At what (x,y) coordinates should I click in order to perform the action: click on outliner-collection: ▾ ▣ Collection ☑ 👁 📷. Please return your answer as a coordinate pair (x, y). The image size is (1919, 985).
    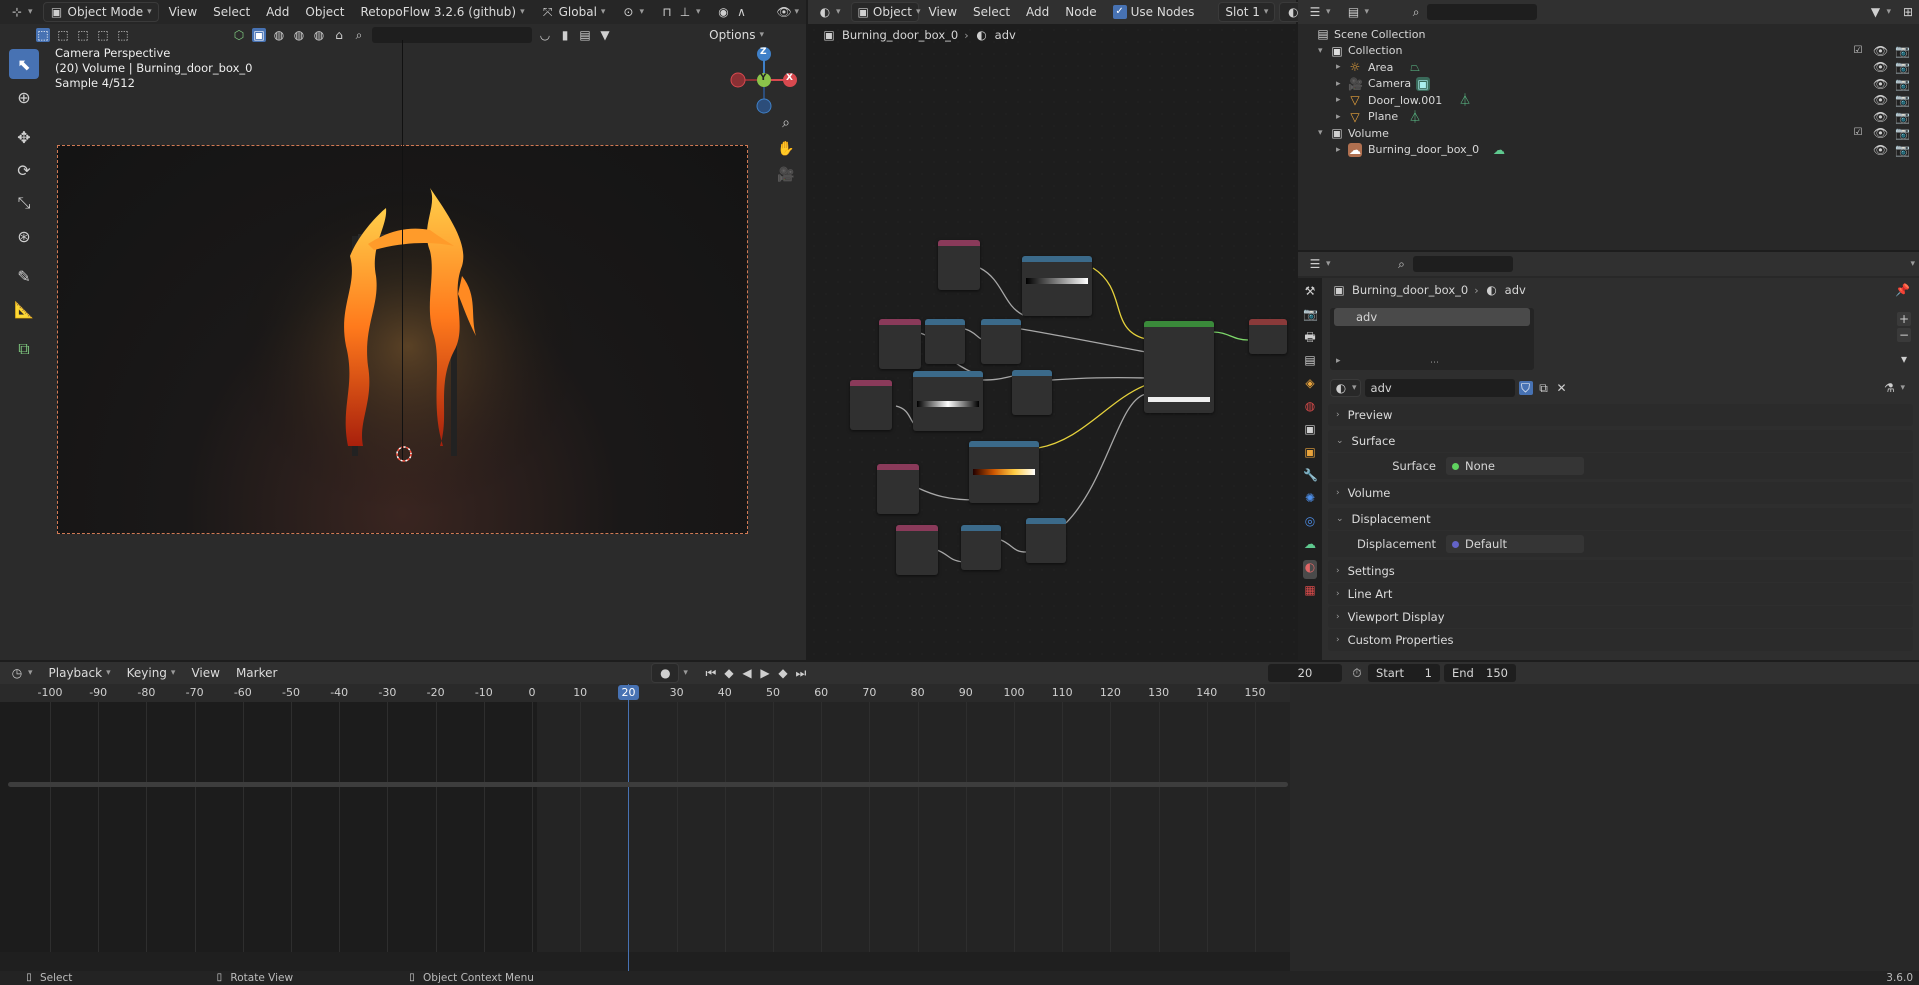
    Looking at the image, I should click on (1608, 51).